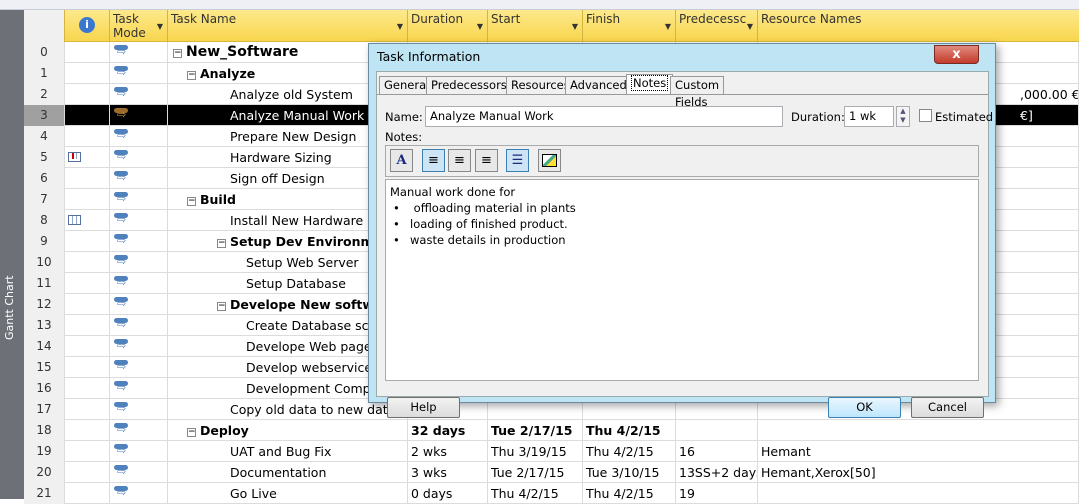  I want to click on select-all, so click(44, 26).